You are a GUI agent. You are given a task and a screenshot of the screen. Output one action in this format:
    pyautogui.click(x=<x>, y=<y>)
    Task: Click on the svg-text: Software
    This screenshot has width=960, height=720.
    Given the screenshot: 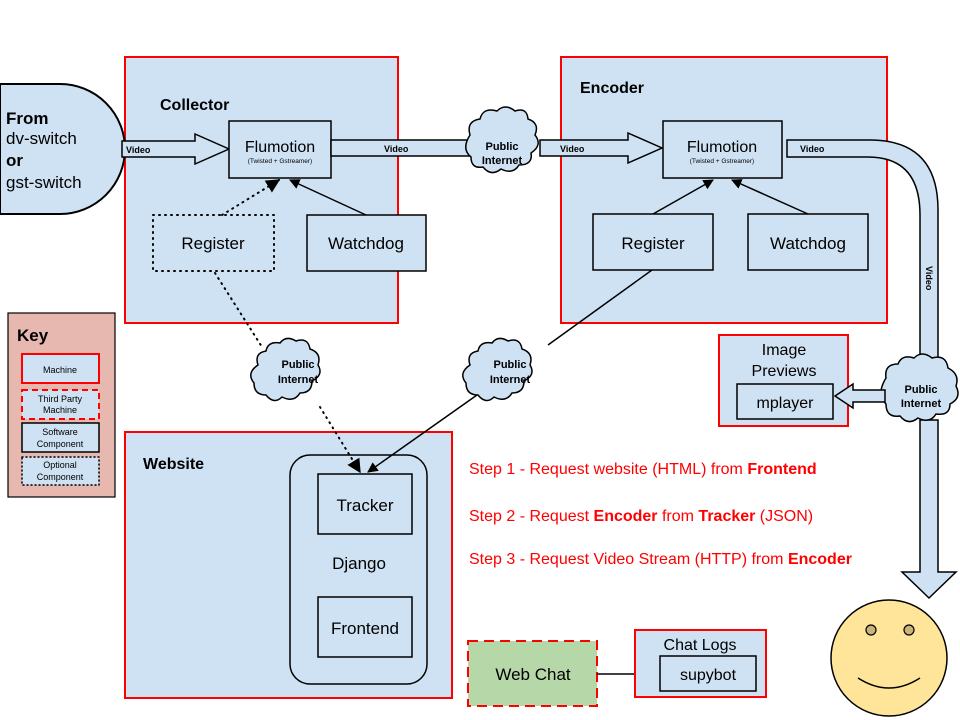 What is the action you would take?
    pyautogui.click(x=60, y=432)
    